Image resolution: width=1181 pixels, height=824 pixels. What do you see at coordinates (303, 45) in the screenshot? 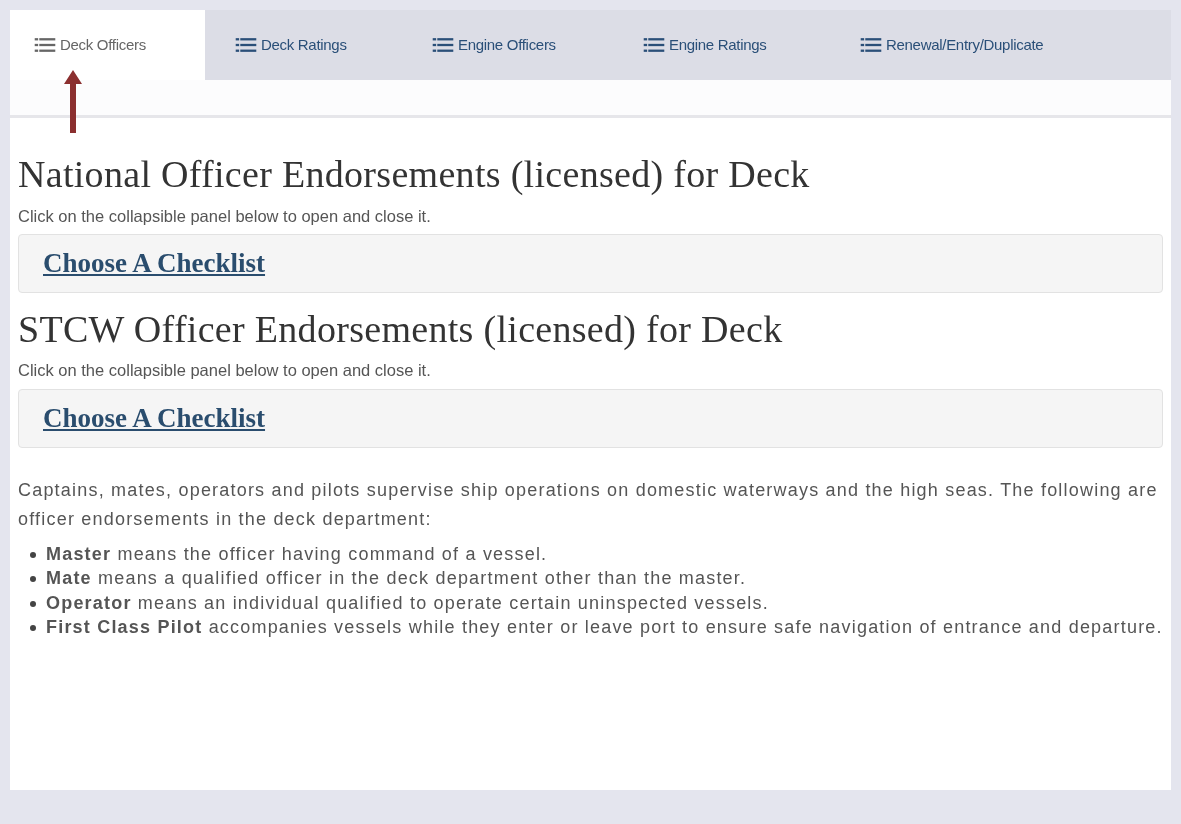
I see `tab: Deck Ratings` at bounding box center [303, 45].